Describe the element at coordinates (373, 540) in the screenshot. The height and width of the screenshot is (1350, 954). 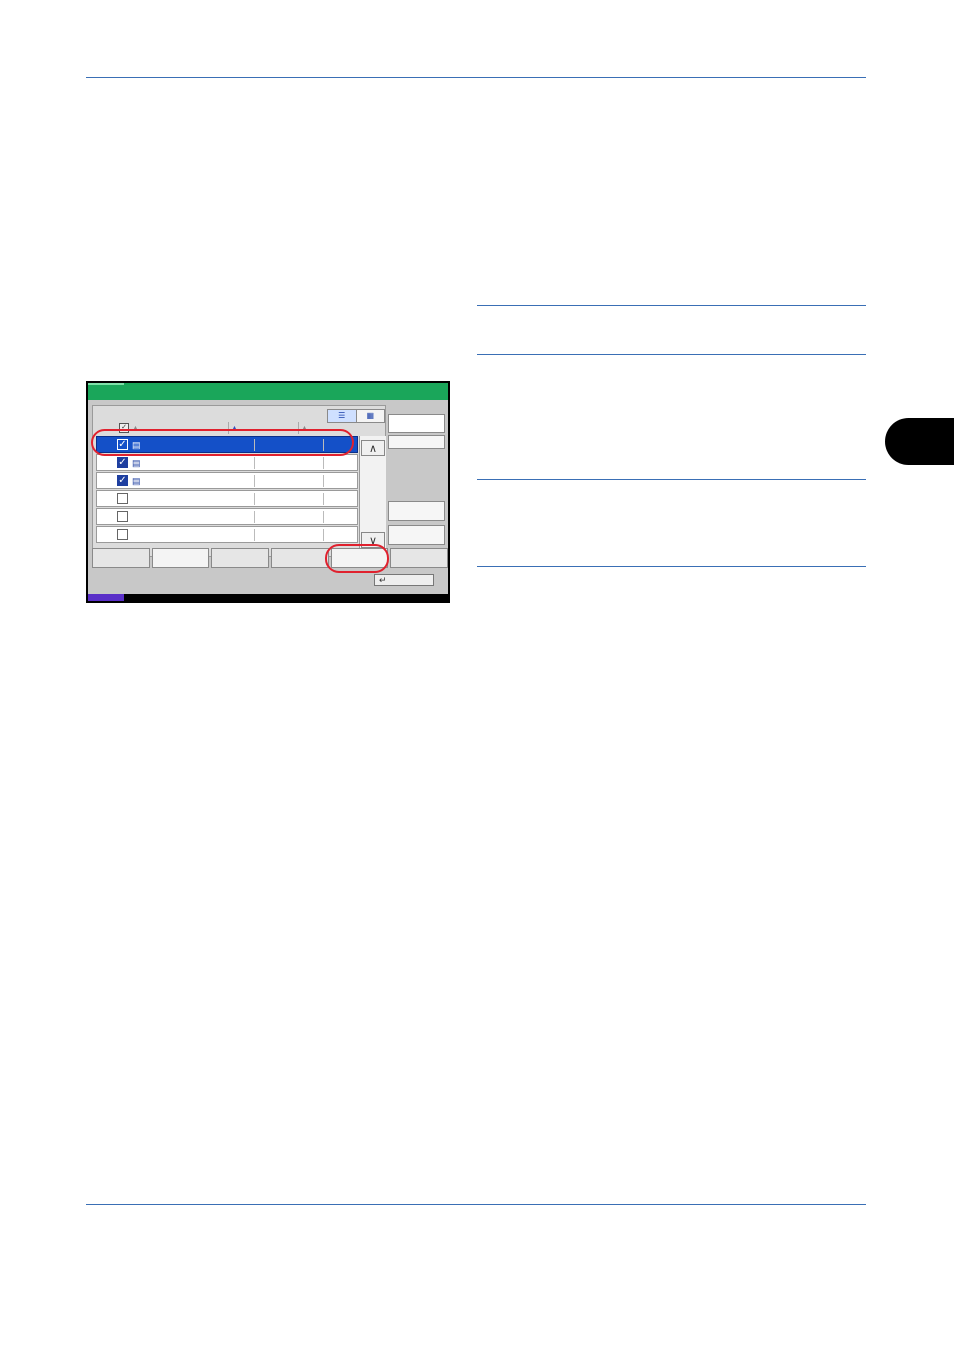
I see `scroll-down-button: ∨` at that location.